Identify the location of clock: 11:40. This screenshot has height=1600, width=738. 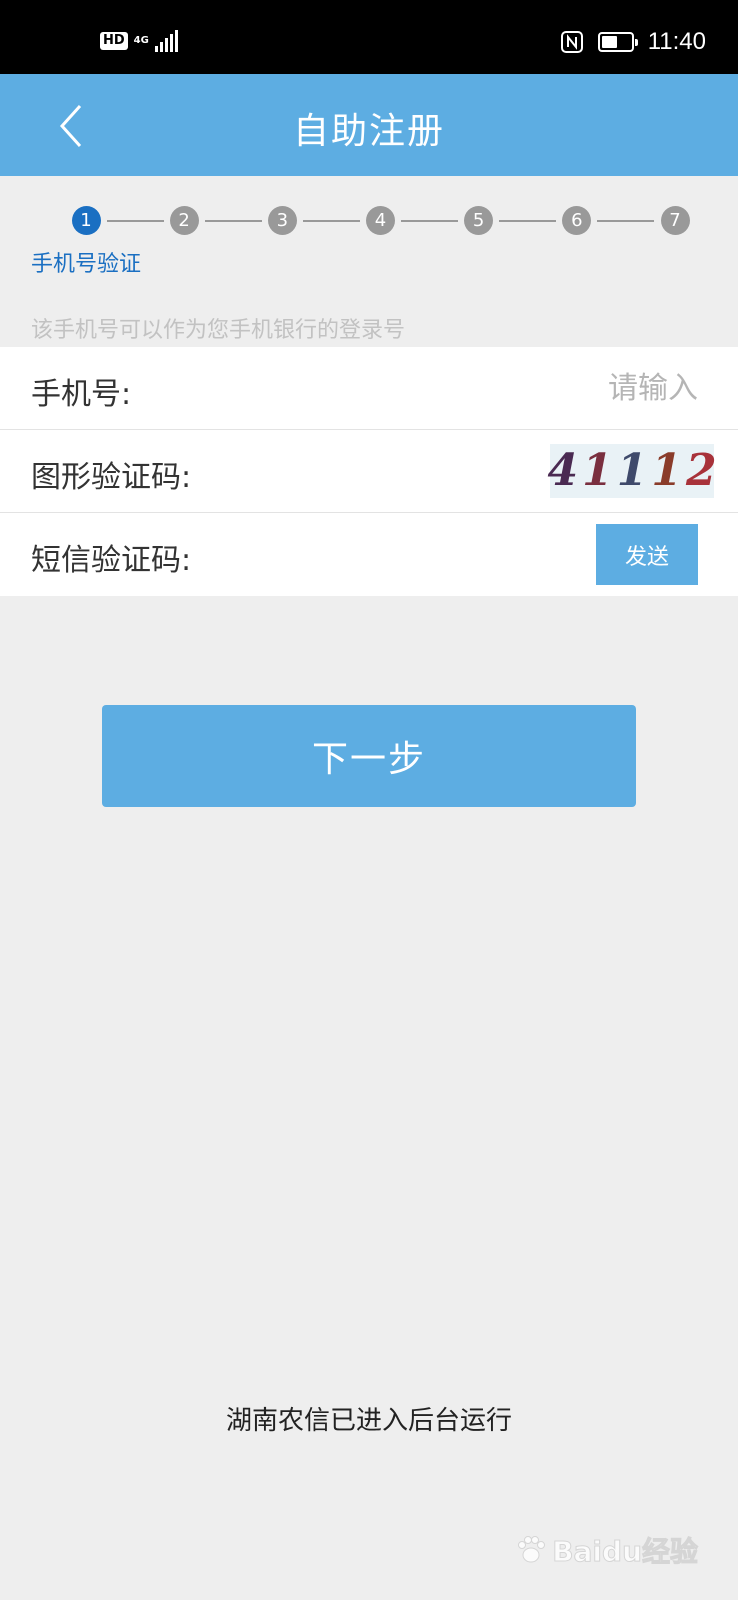
(676, 41).